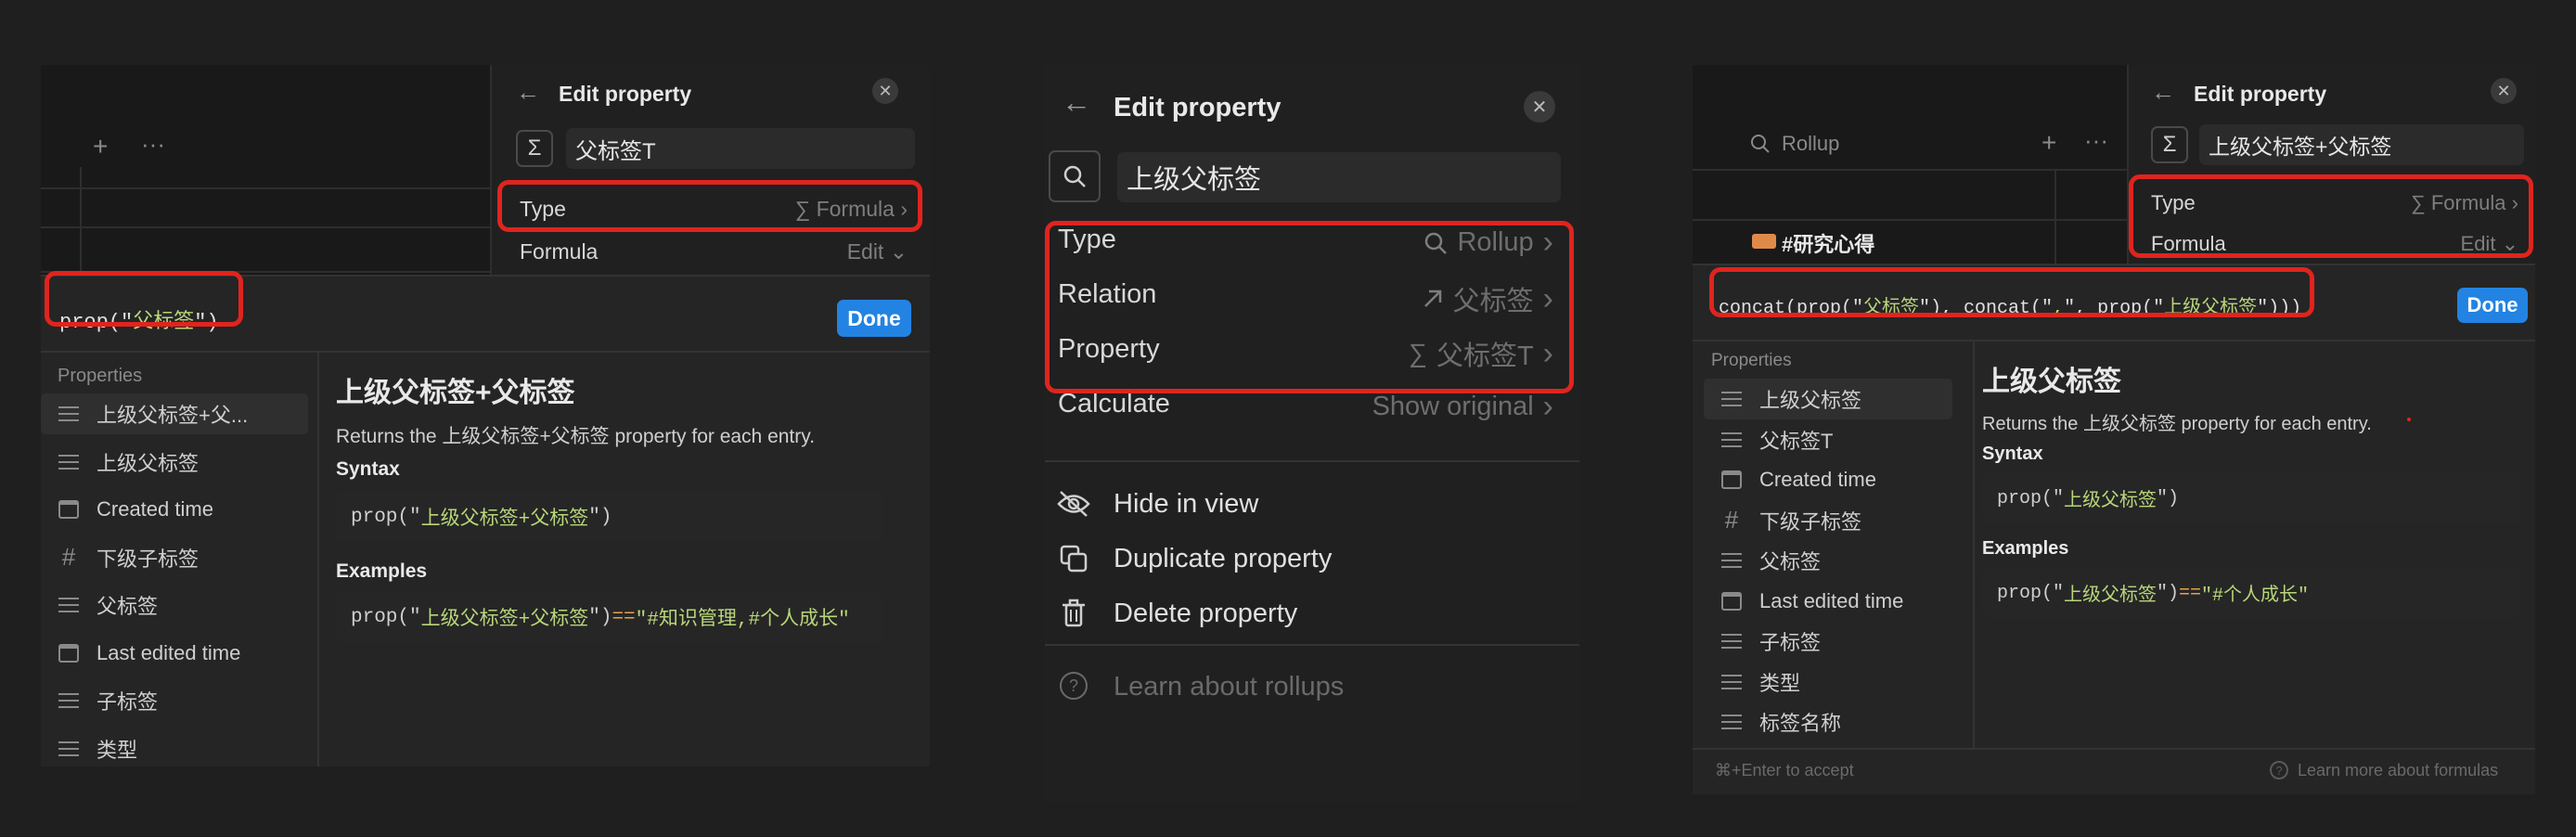  I want to click on trash-icon, so click(1073, 614).